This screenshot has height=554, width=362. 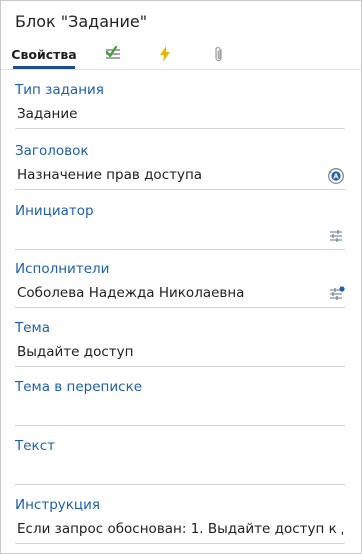 I want to click on tab-attachments, so click(x=219, y=54).